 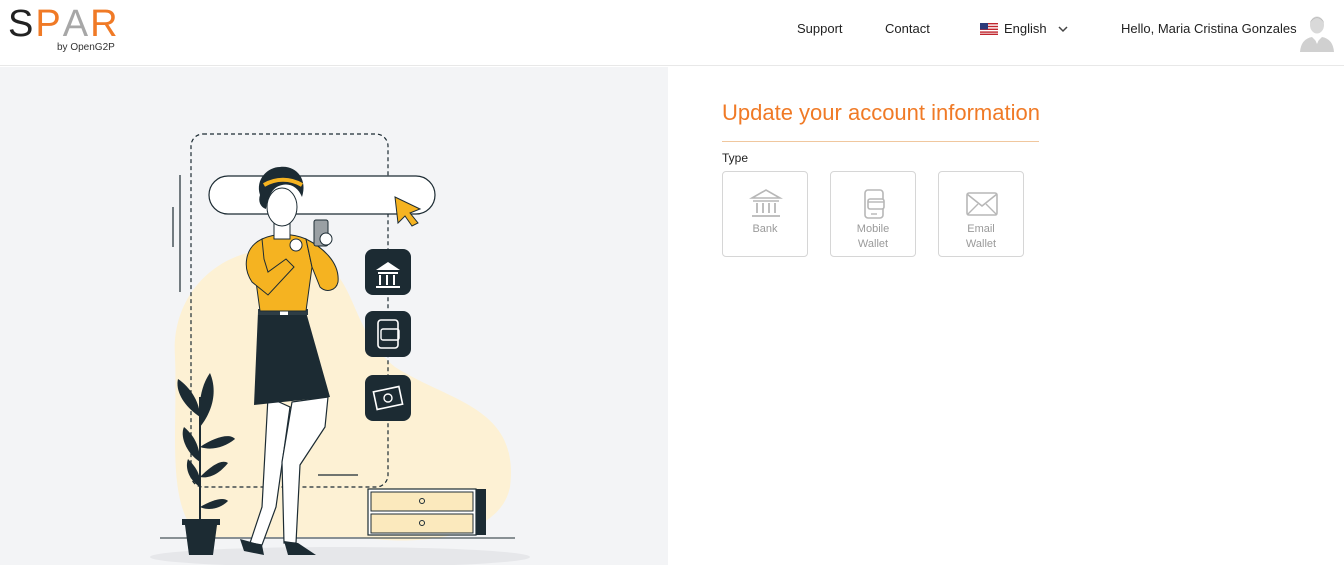 I want to click on mobile-wallet-icon, so click(x=874, y=204).